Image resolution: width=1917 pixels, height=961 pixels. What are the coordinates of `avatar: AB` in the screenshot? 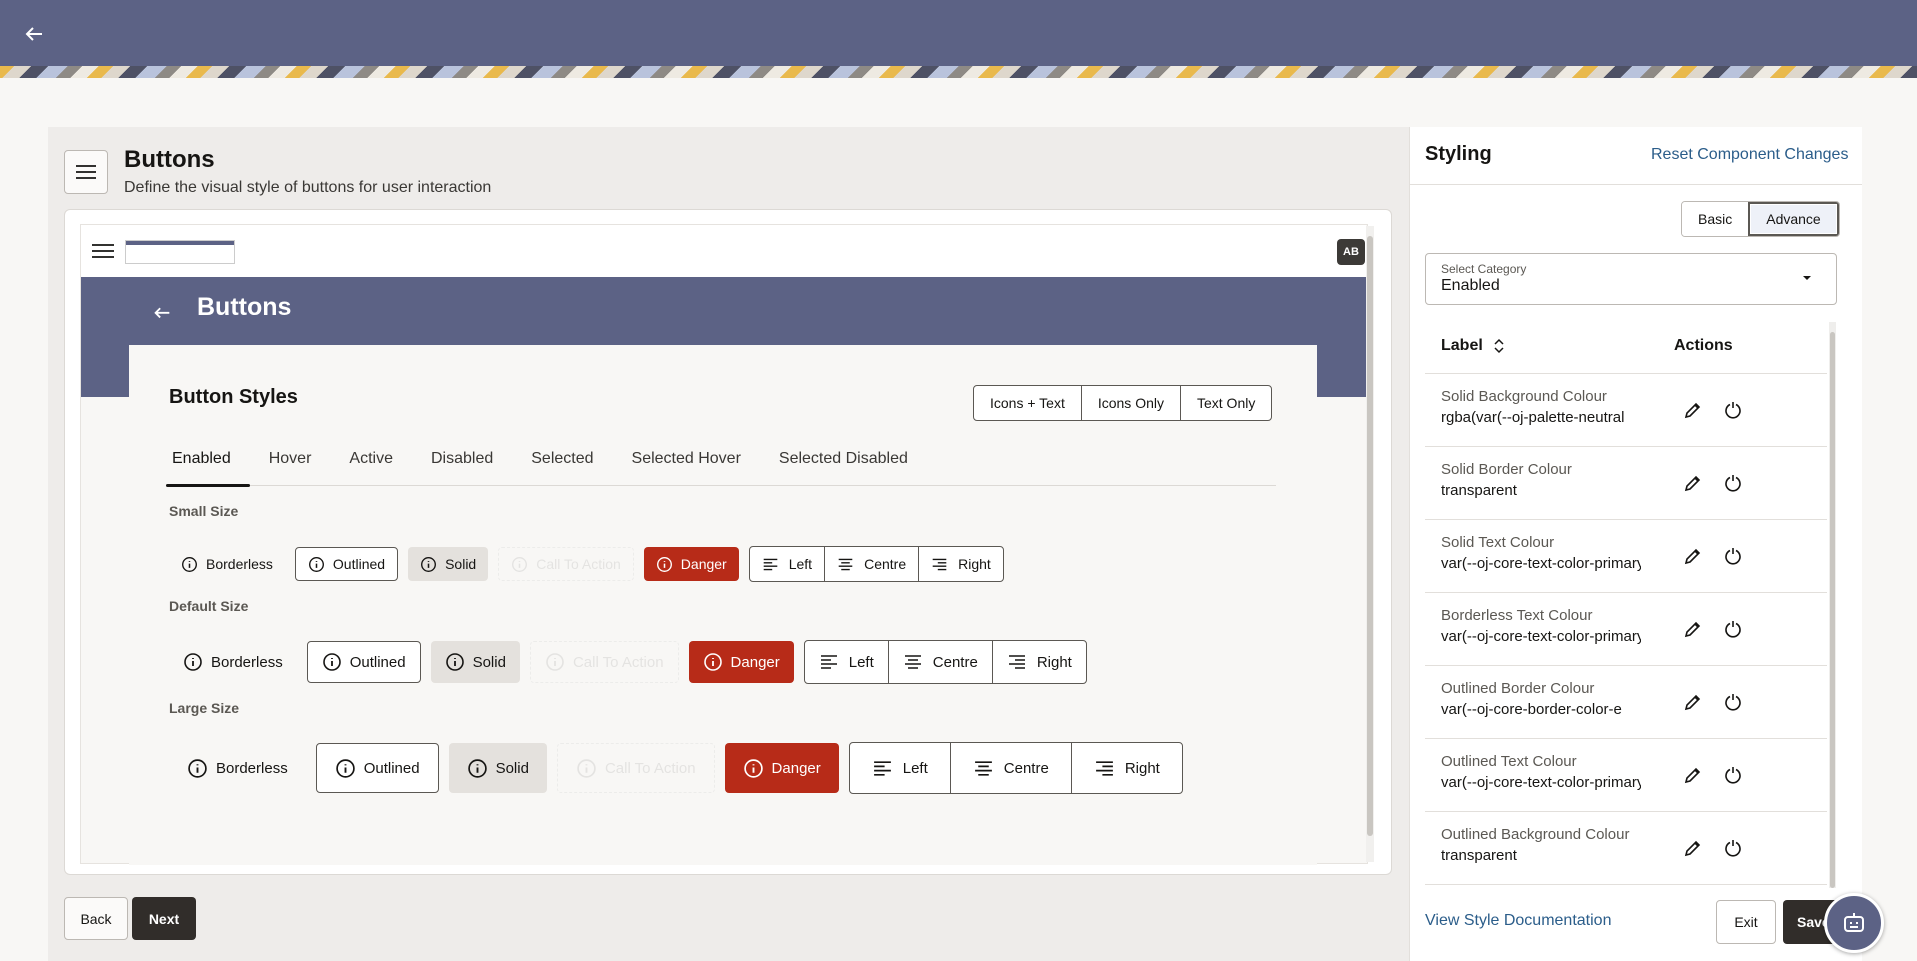 It's located at (1351, 252).